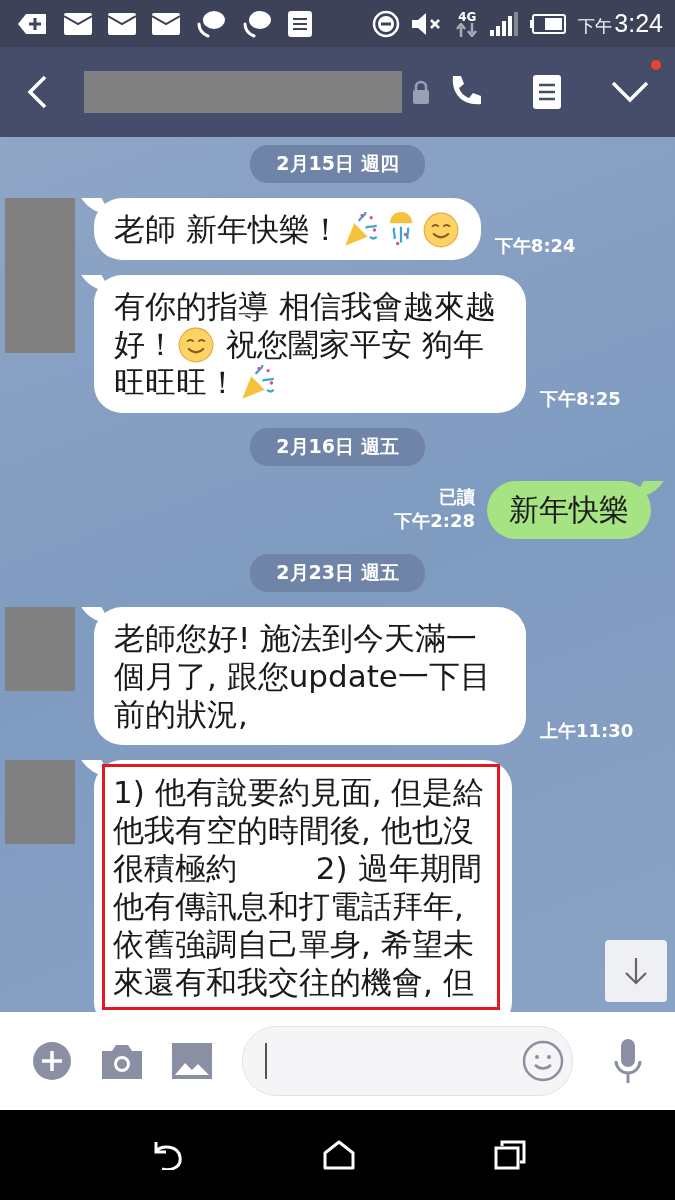 Image resolution: width=675 pixels, height=1200 pixels. I want to click on notification-tag-icon, so click(33, 23).